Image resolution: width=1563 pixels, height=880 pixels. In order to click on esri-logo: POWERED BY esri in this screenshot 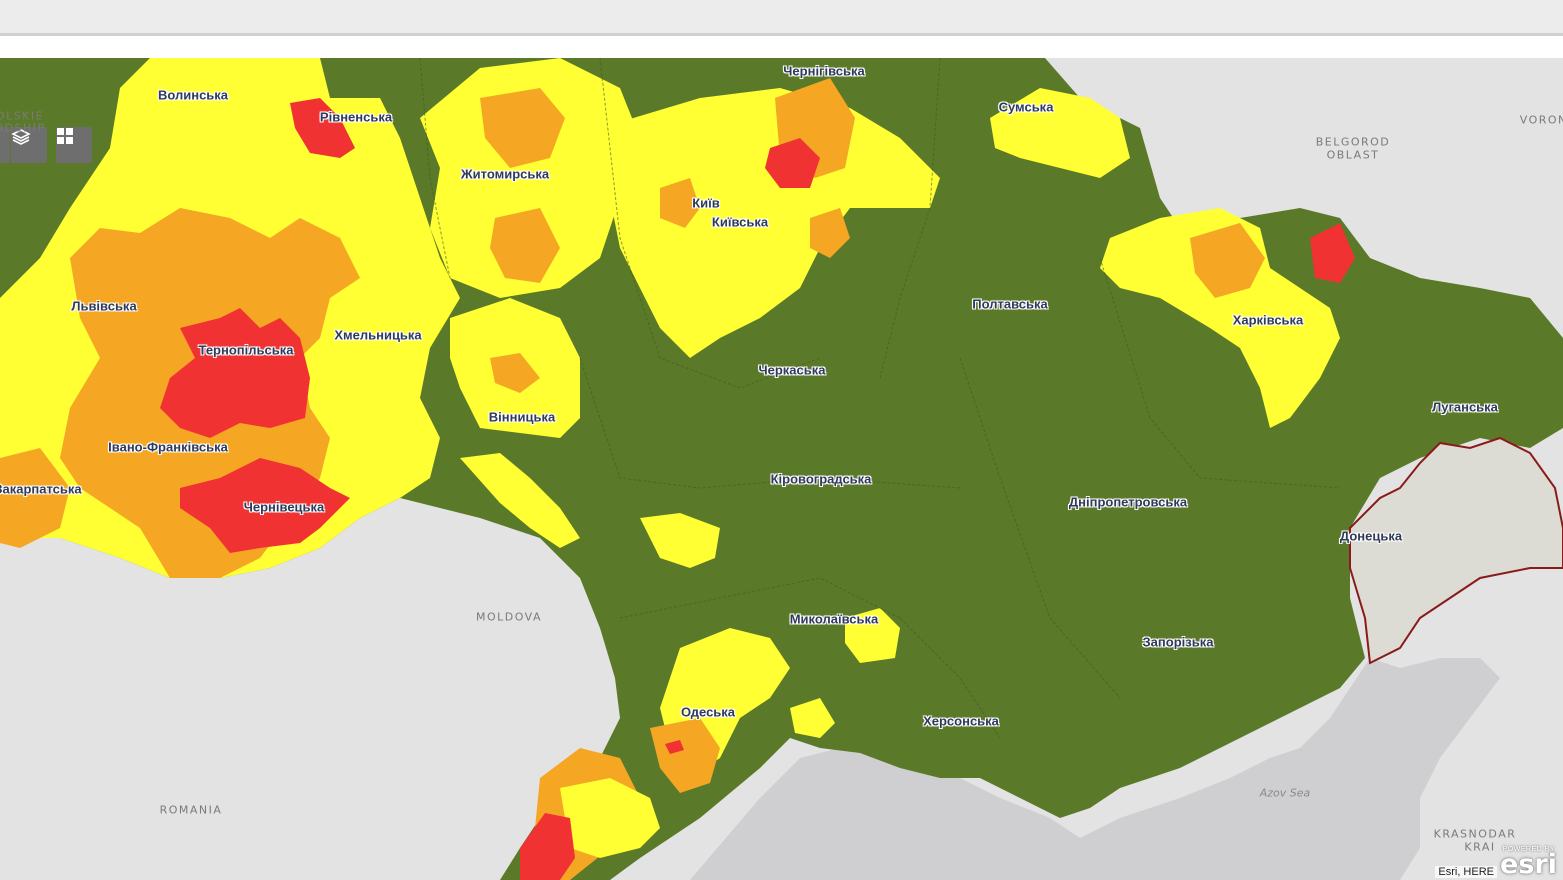, I will do `click(1530, 863)`.